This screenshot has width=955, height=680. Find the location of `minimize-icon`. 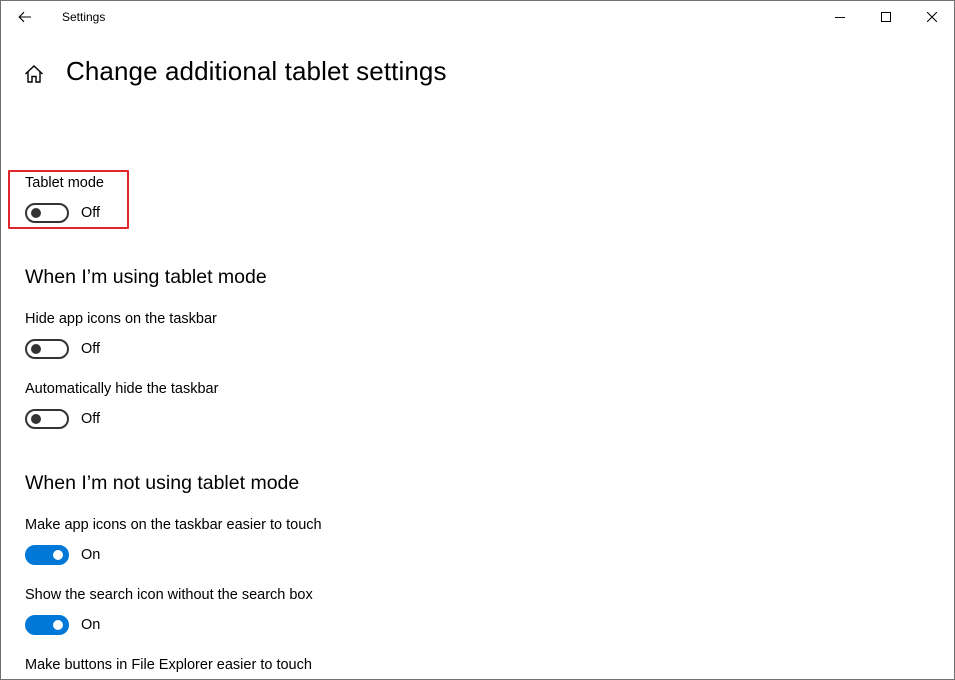

minimize-icon is located at coordinates (840, 17).